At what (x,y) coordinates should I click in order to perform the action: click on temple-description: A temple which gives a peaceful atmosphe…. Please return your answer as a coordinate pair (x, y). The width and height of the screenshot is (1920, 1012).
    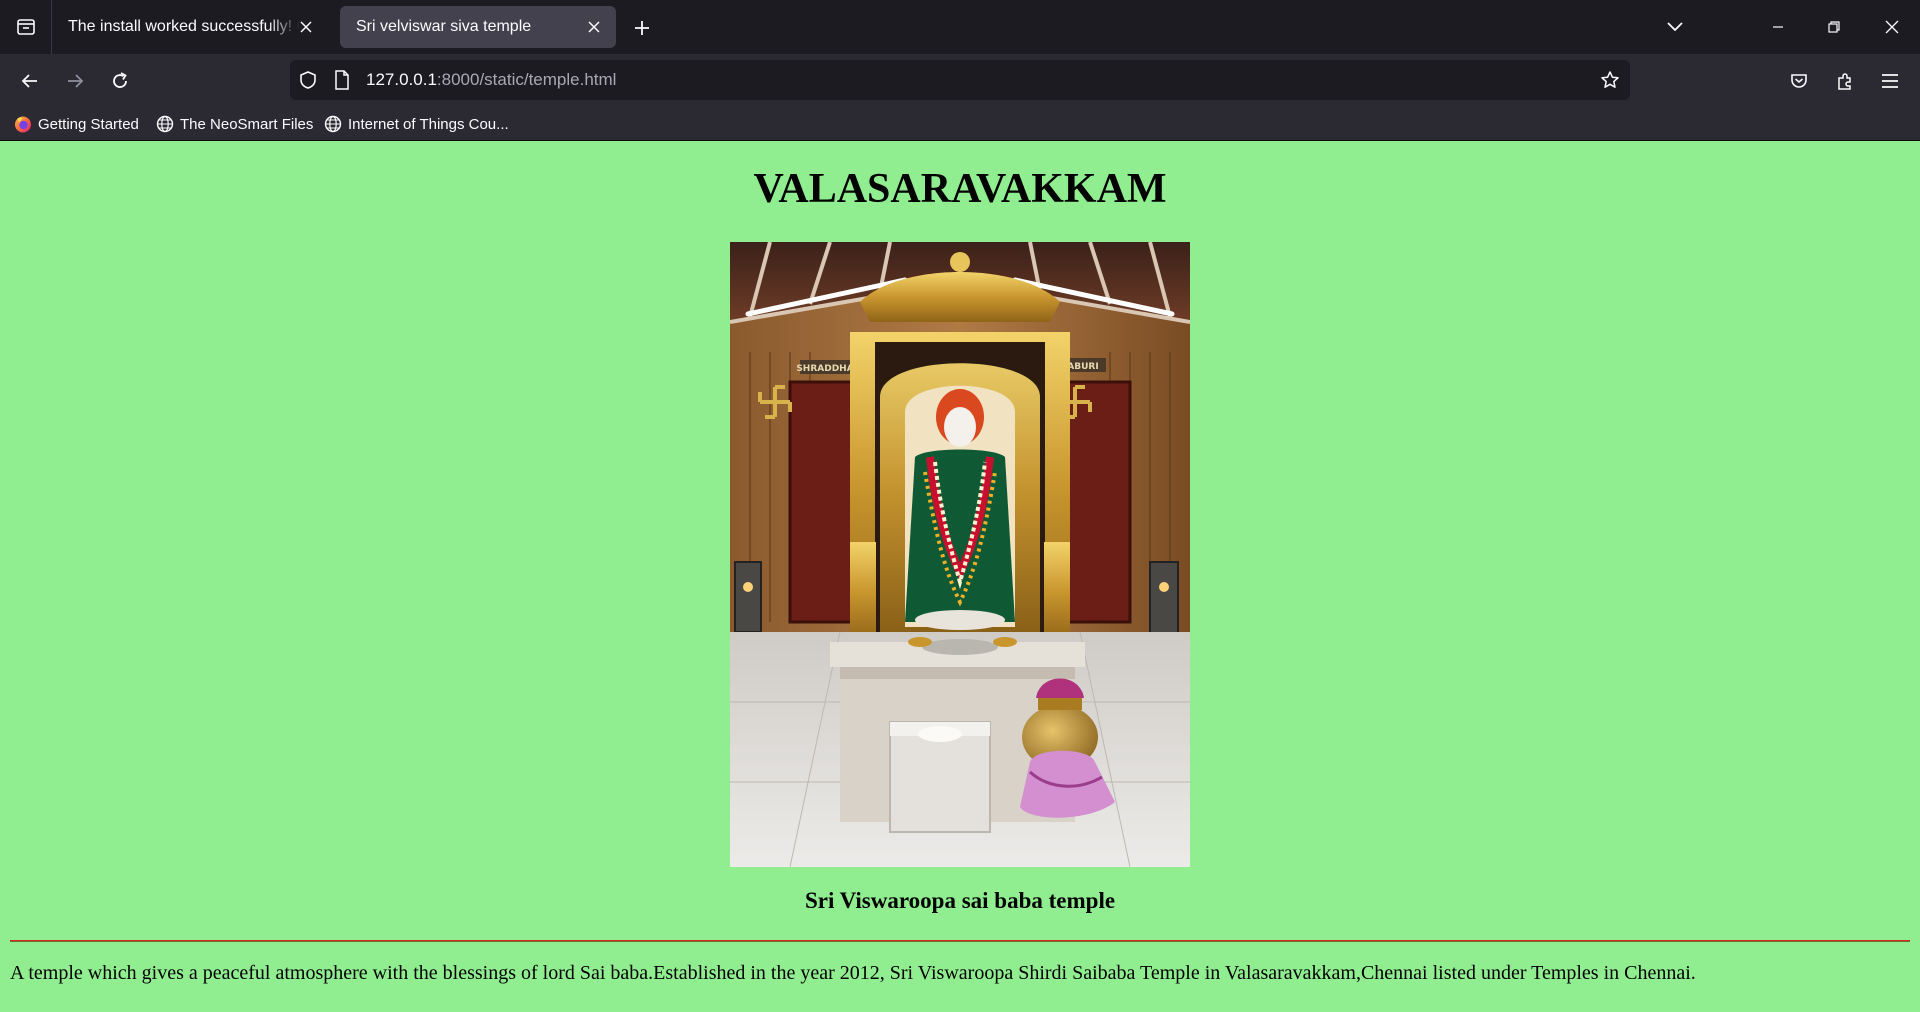
    Looking at the image, I should click on (853, 973).